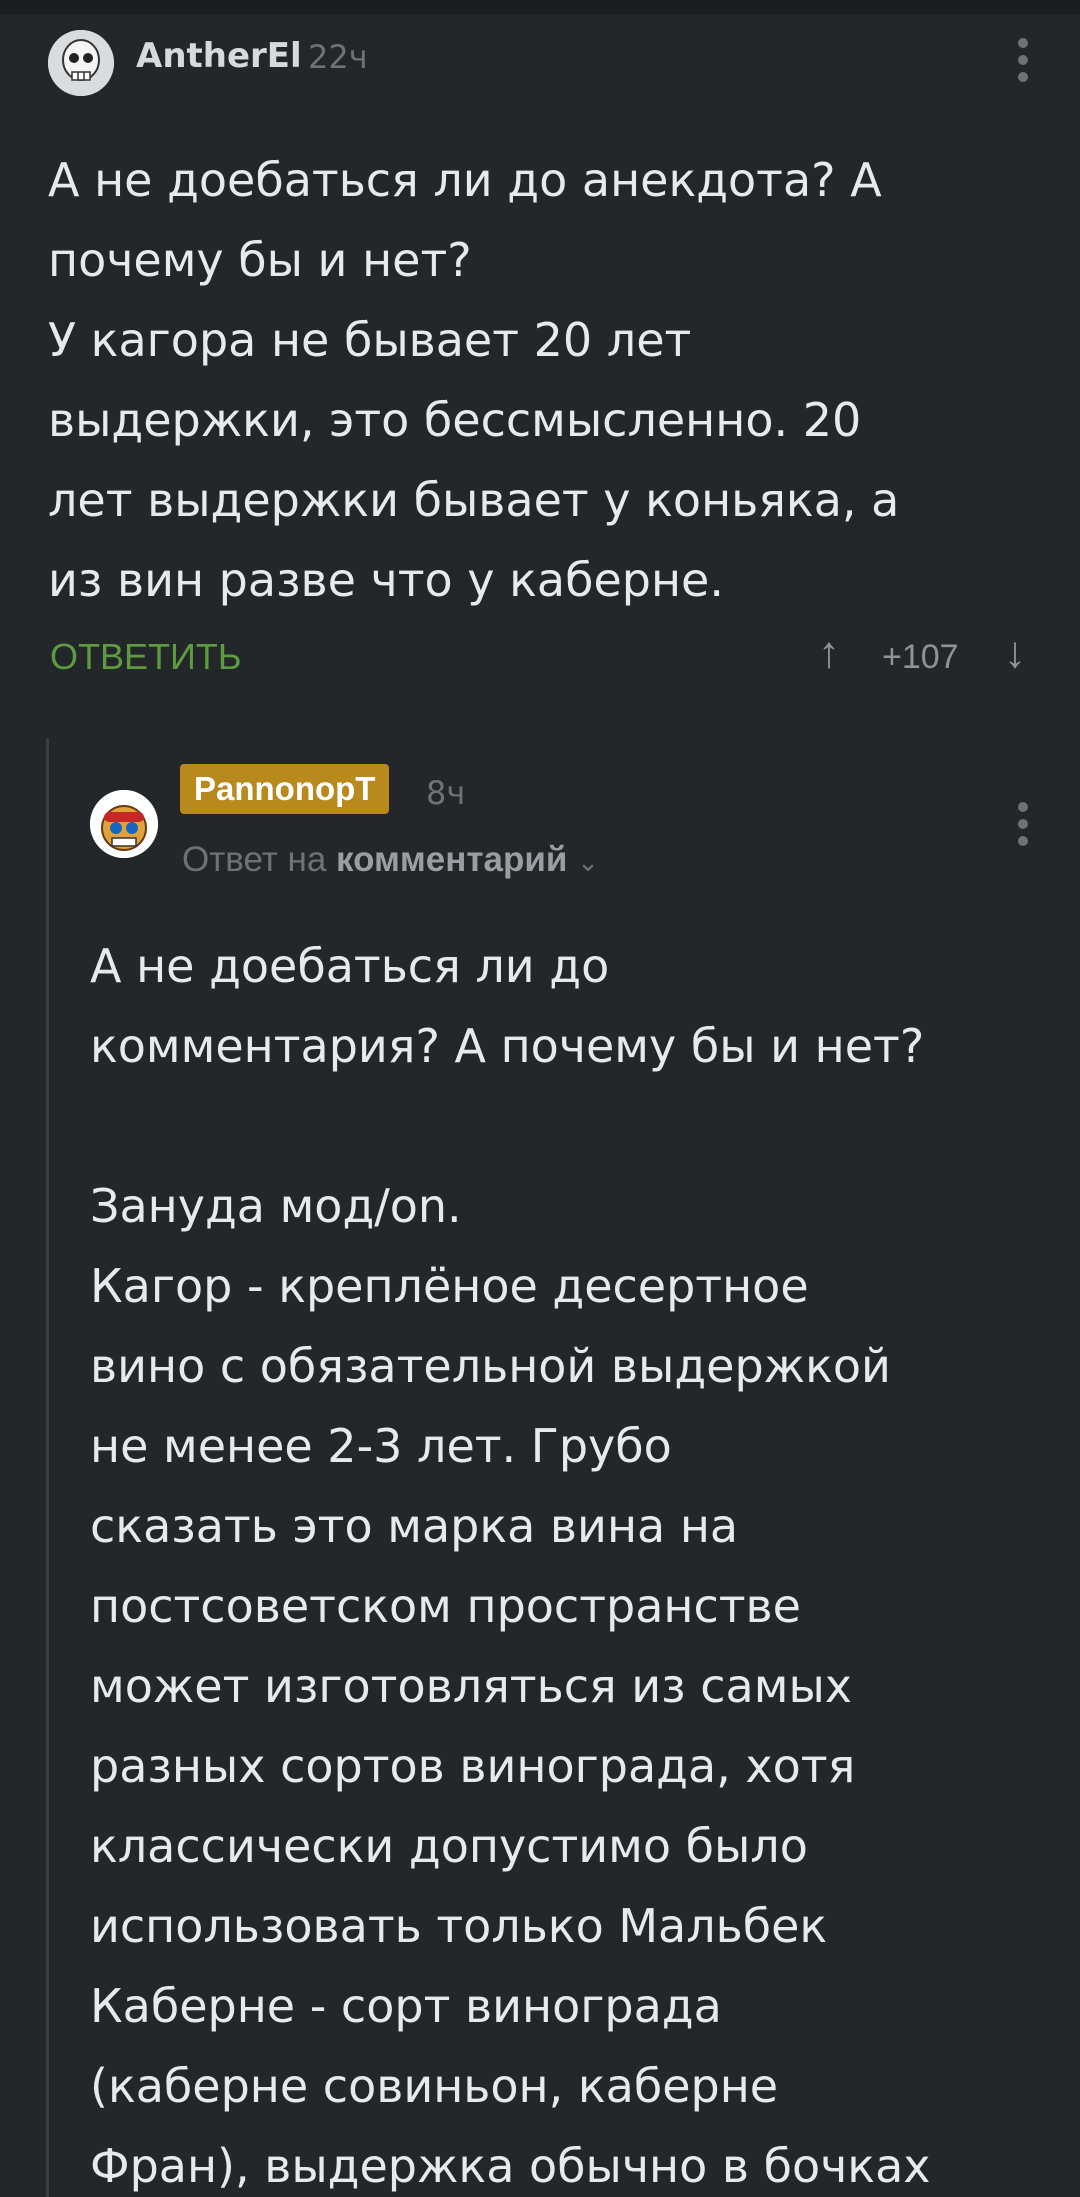 The width and height of the screenshot is (1080, 2197). Describe the element at coordinates (47, 1467) in the screenshot. I see `thread-line` at that location.